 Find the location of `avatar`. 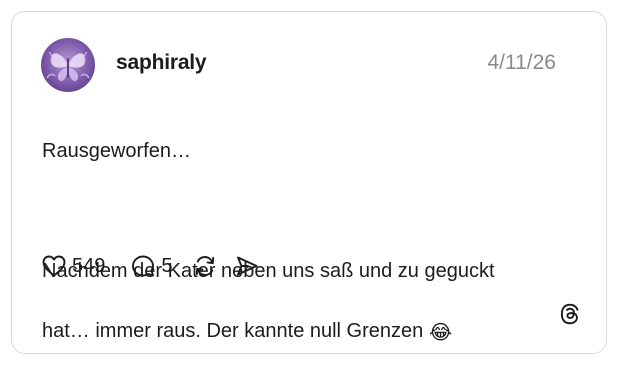

avatar is located at coordinates (68, 65).